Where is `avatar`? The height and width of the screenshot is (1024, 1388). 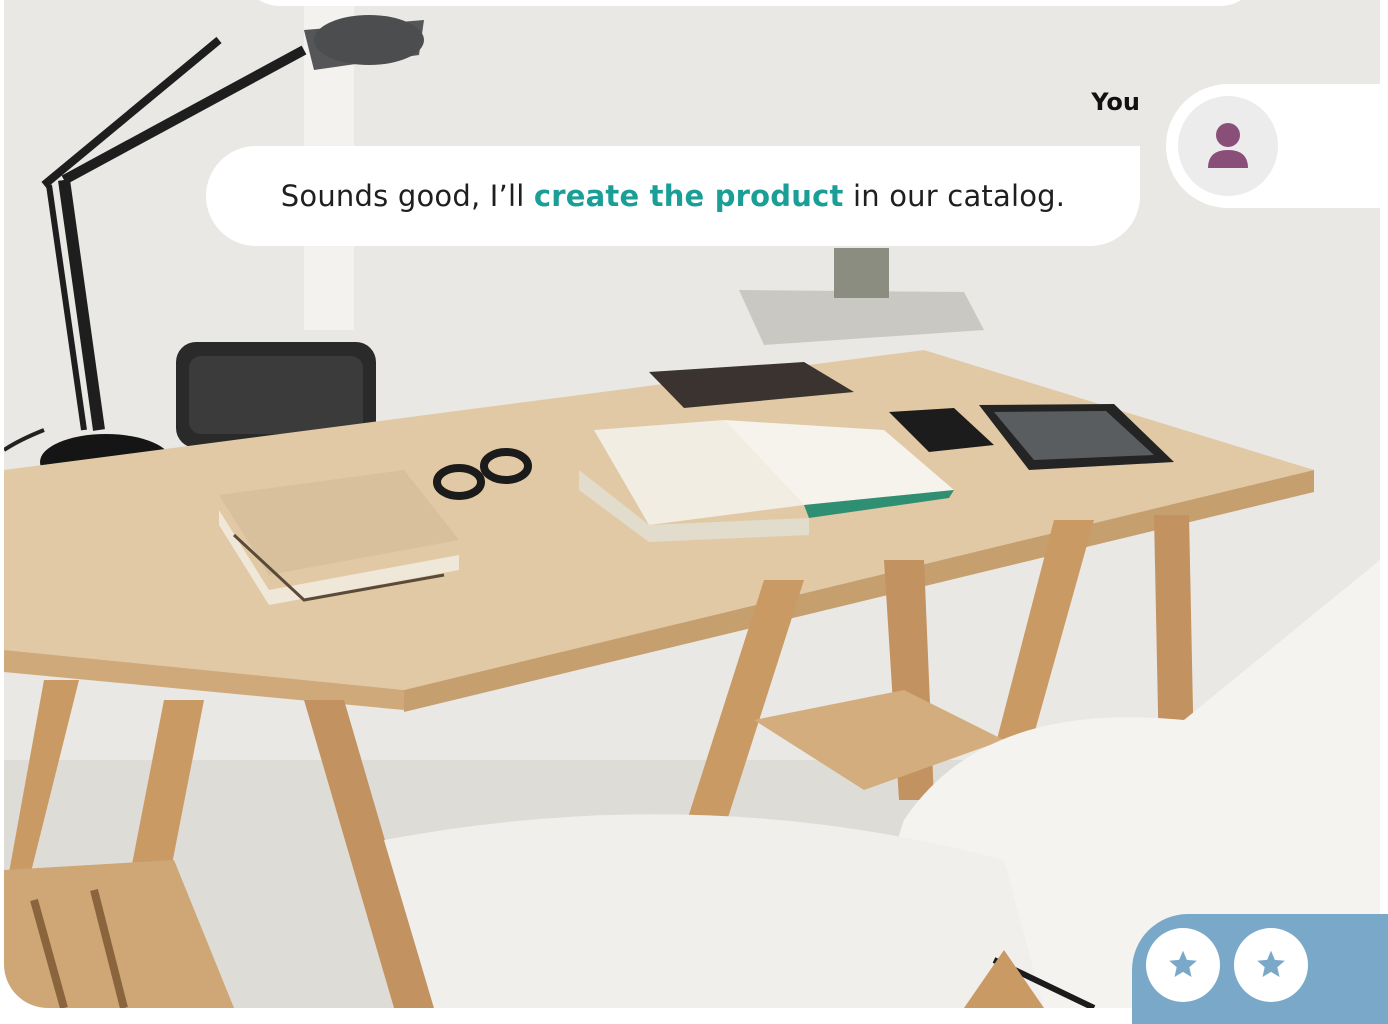
avatar is located at coordinates (1228, 146).